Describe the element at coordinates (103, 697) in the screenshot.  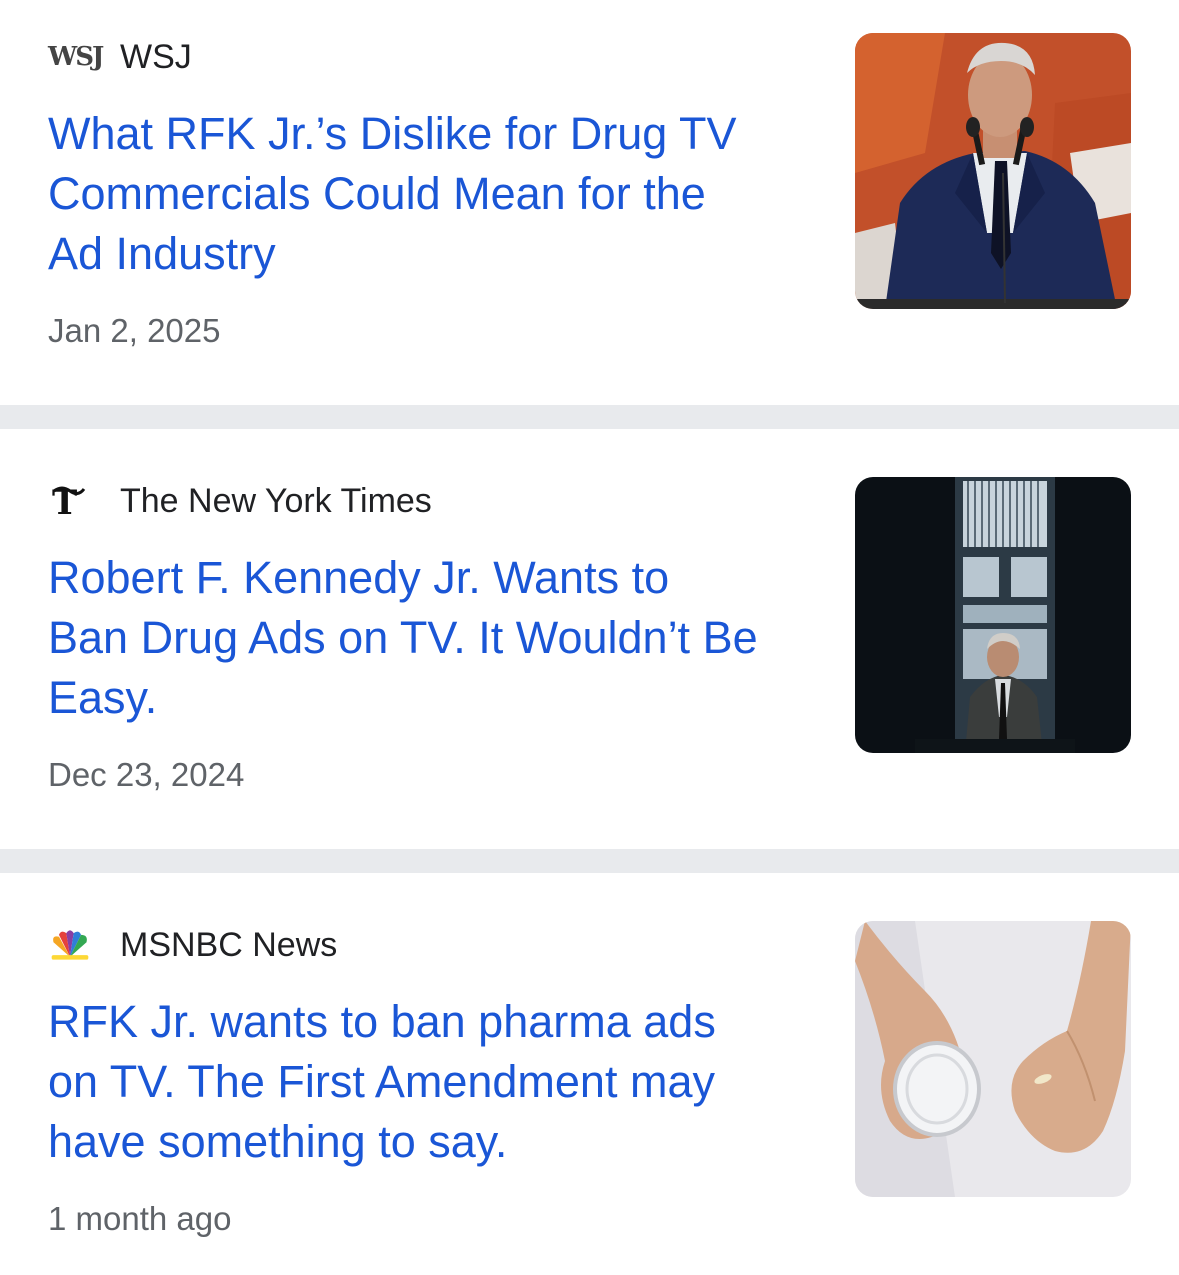
I see `headline-line: Easy.` at that location.